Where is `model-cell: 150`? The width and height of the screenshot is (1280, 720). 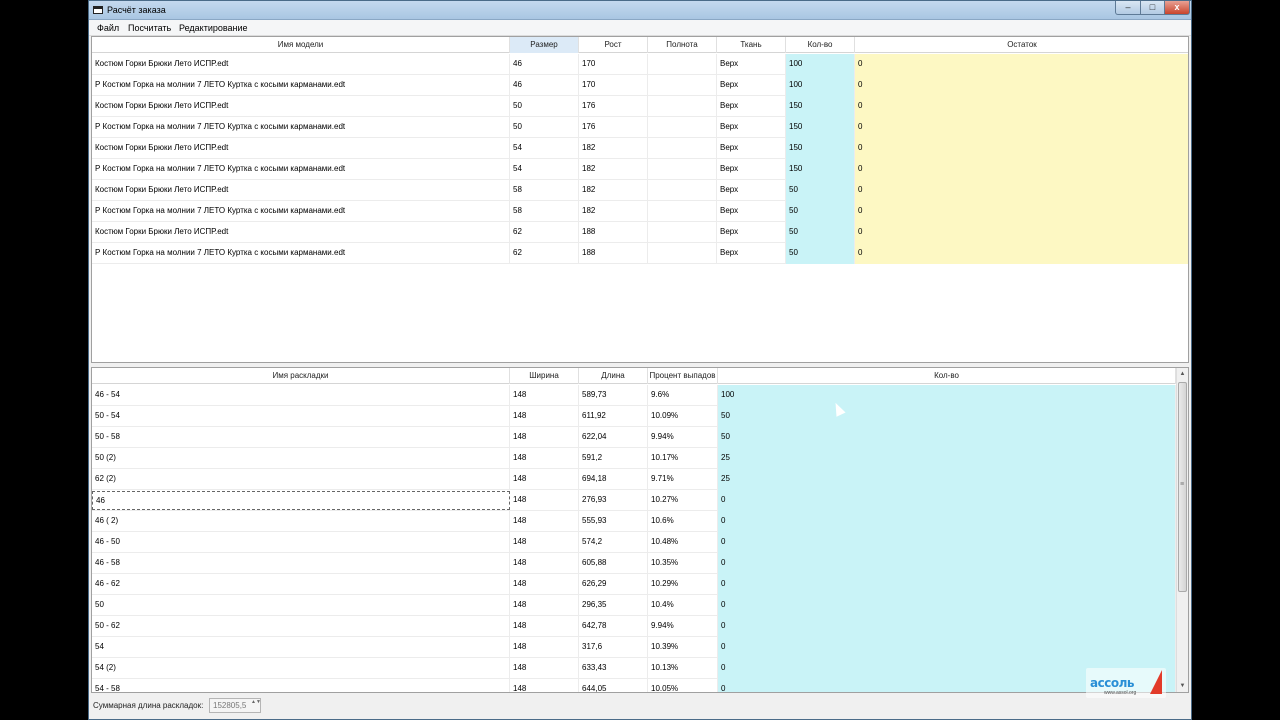 model-cell: 150 is located at coordinates (820, 148).